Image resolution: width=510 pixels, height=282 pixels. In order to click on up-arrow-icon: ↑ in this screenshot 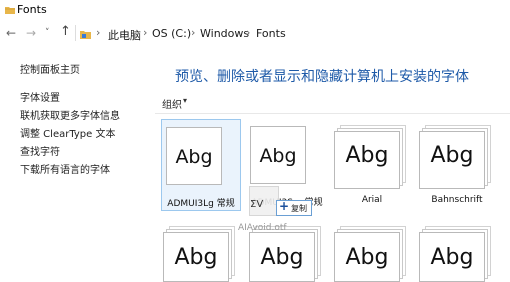, I will do `click(65, 31)`.